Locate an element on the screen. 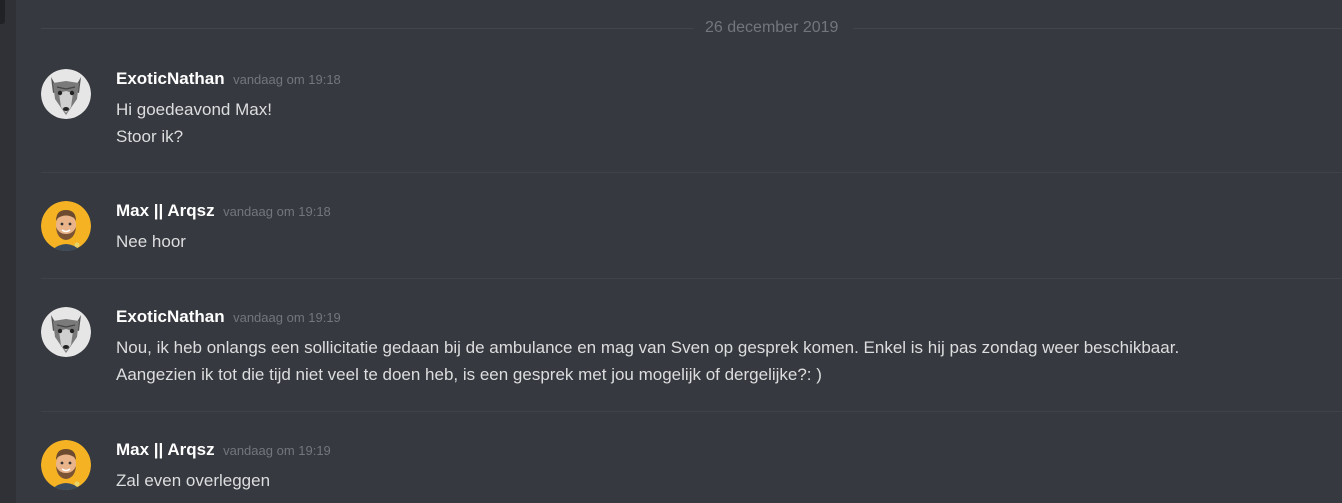  message-header: Max || Arqsz vandaag om 19:19 is located at coordinates (223, 450).